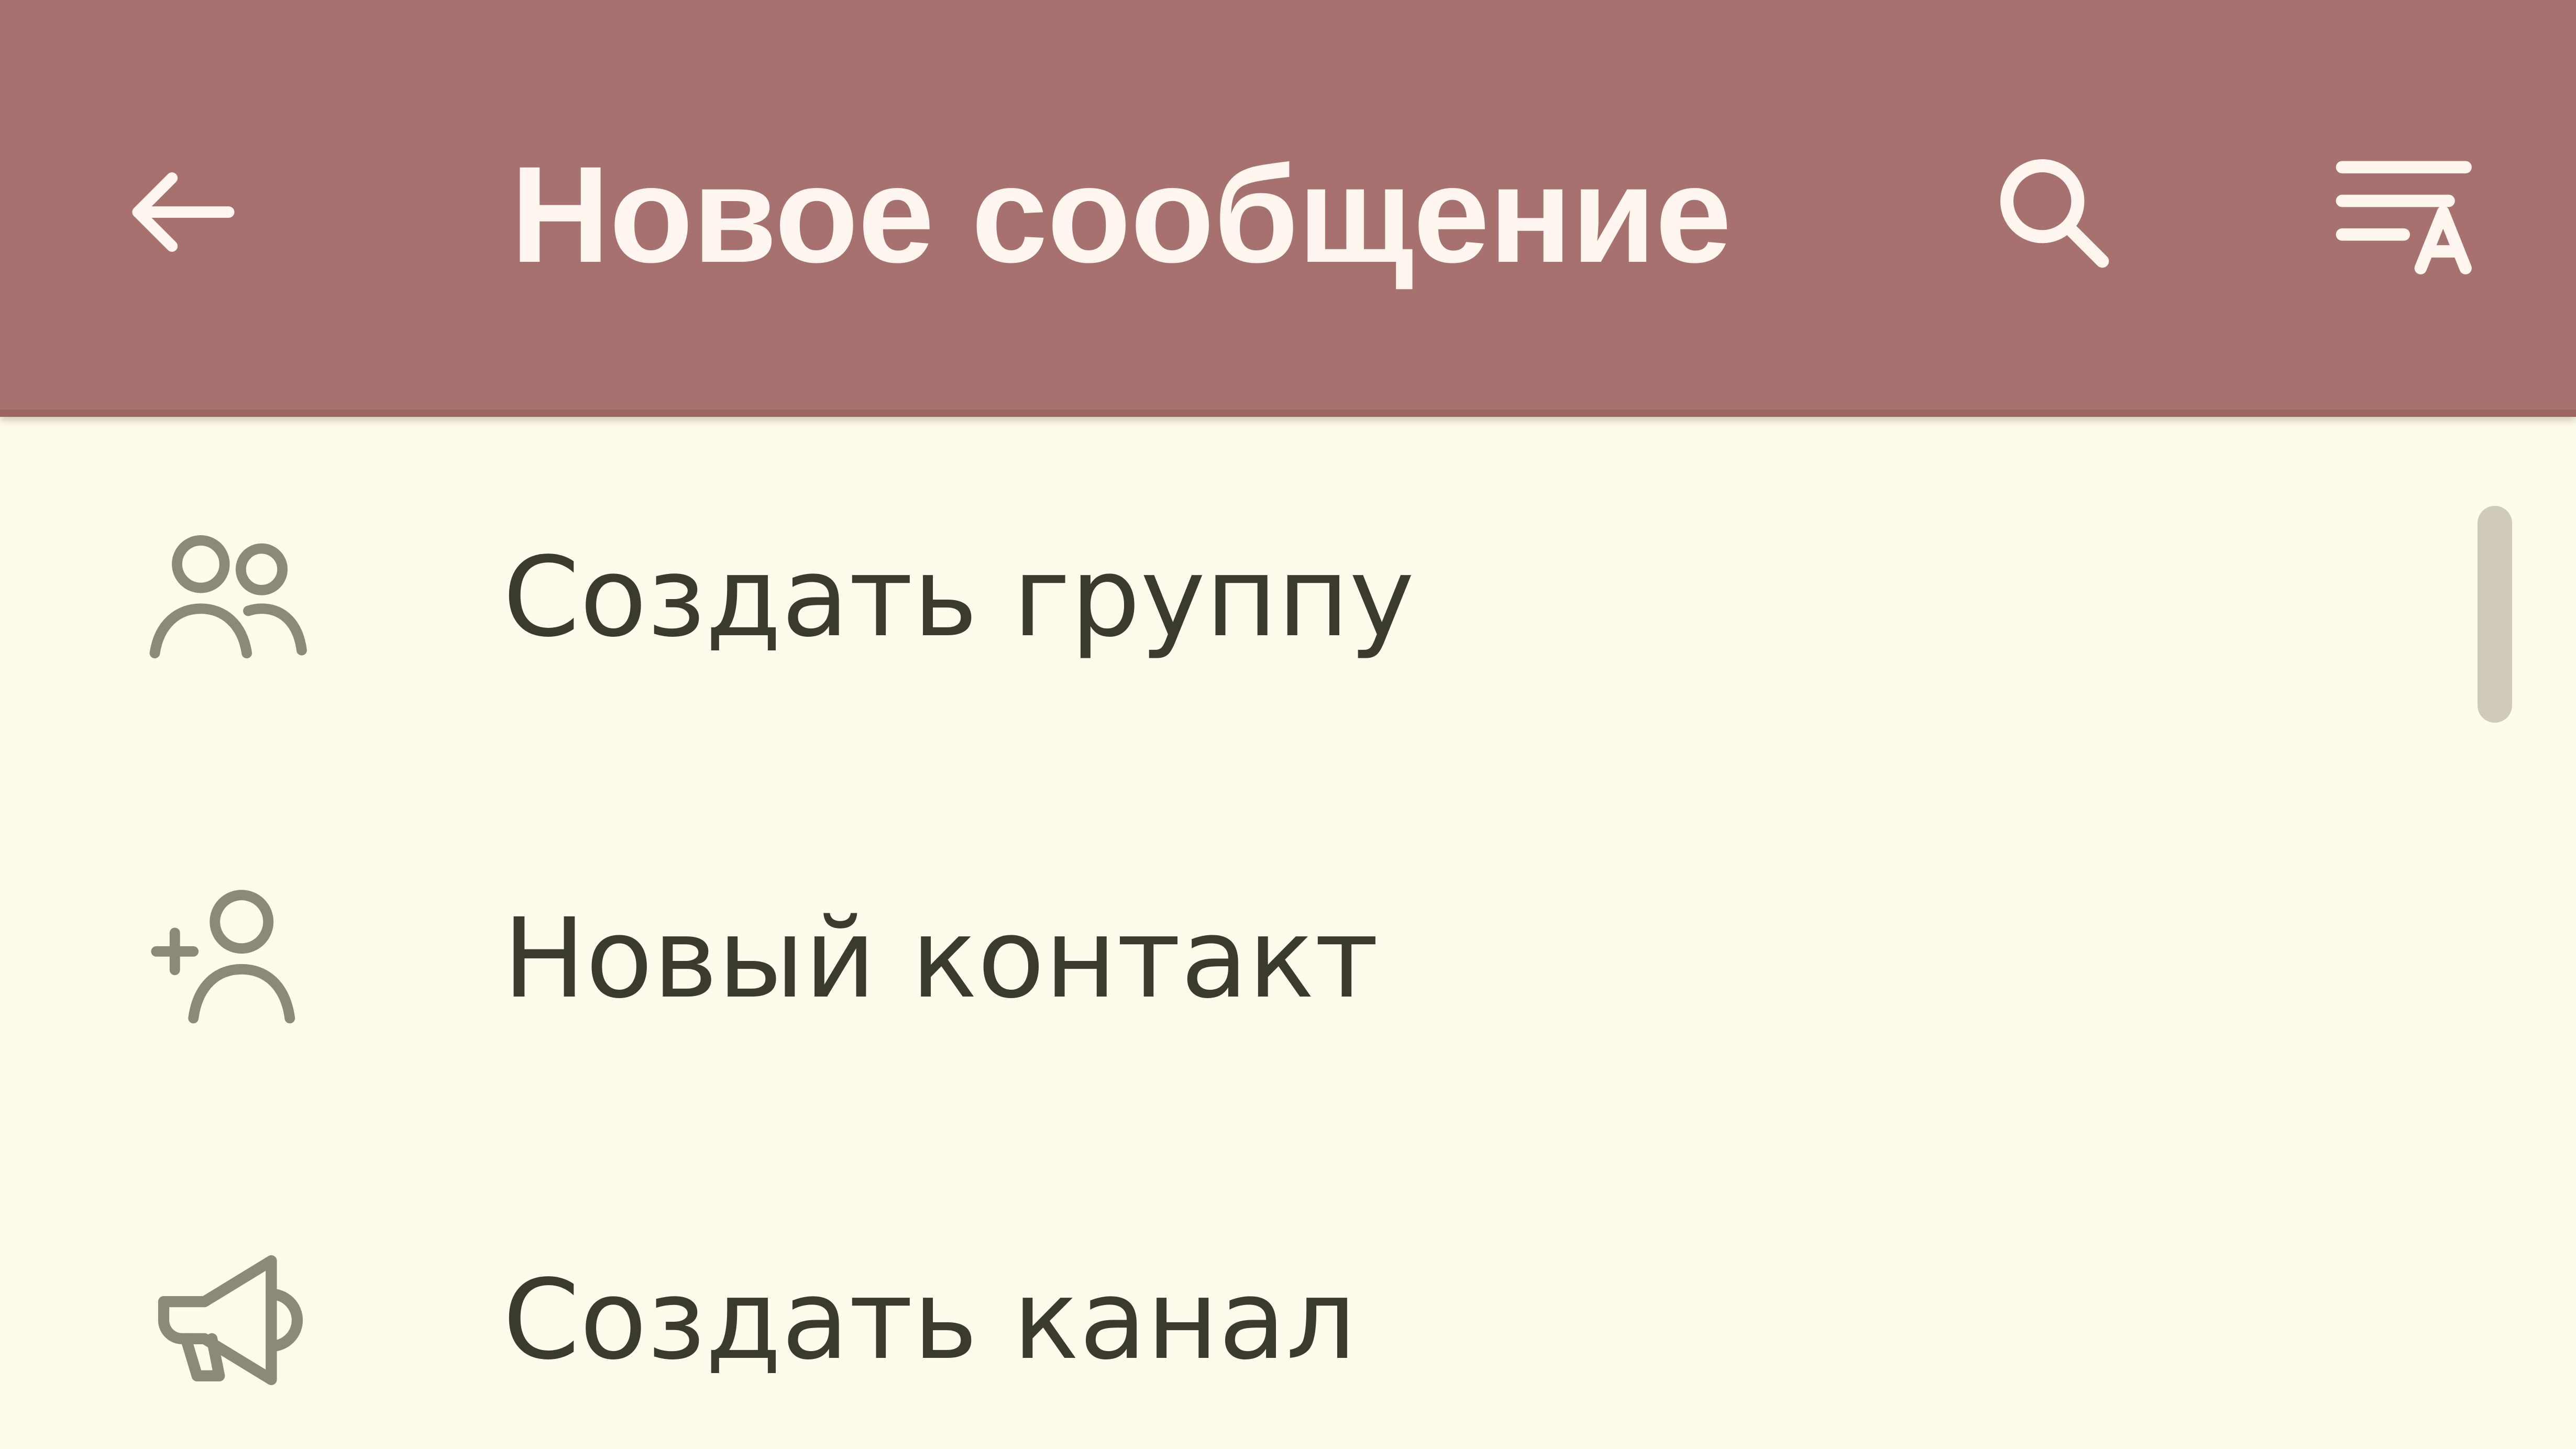 The width and height of the screenshot is (2576, 1449). What do you see at coordinates (959, 597) in the screenshot?
I see `create-group-label: Создать группу` at bounding box center [959, 597].